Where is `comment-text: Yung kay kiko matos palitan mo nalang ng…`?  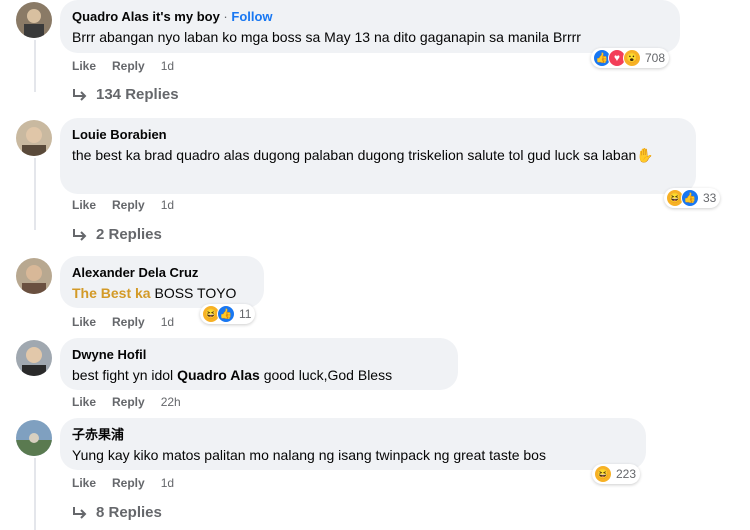 comment-text: Yung kay kiko matos palitan mo nalang ng… is located at coordinates (309, 455).